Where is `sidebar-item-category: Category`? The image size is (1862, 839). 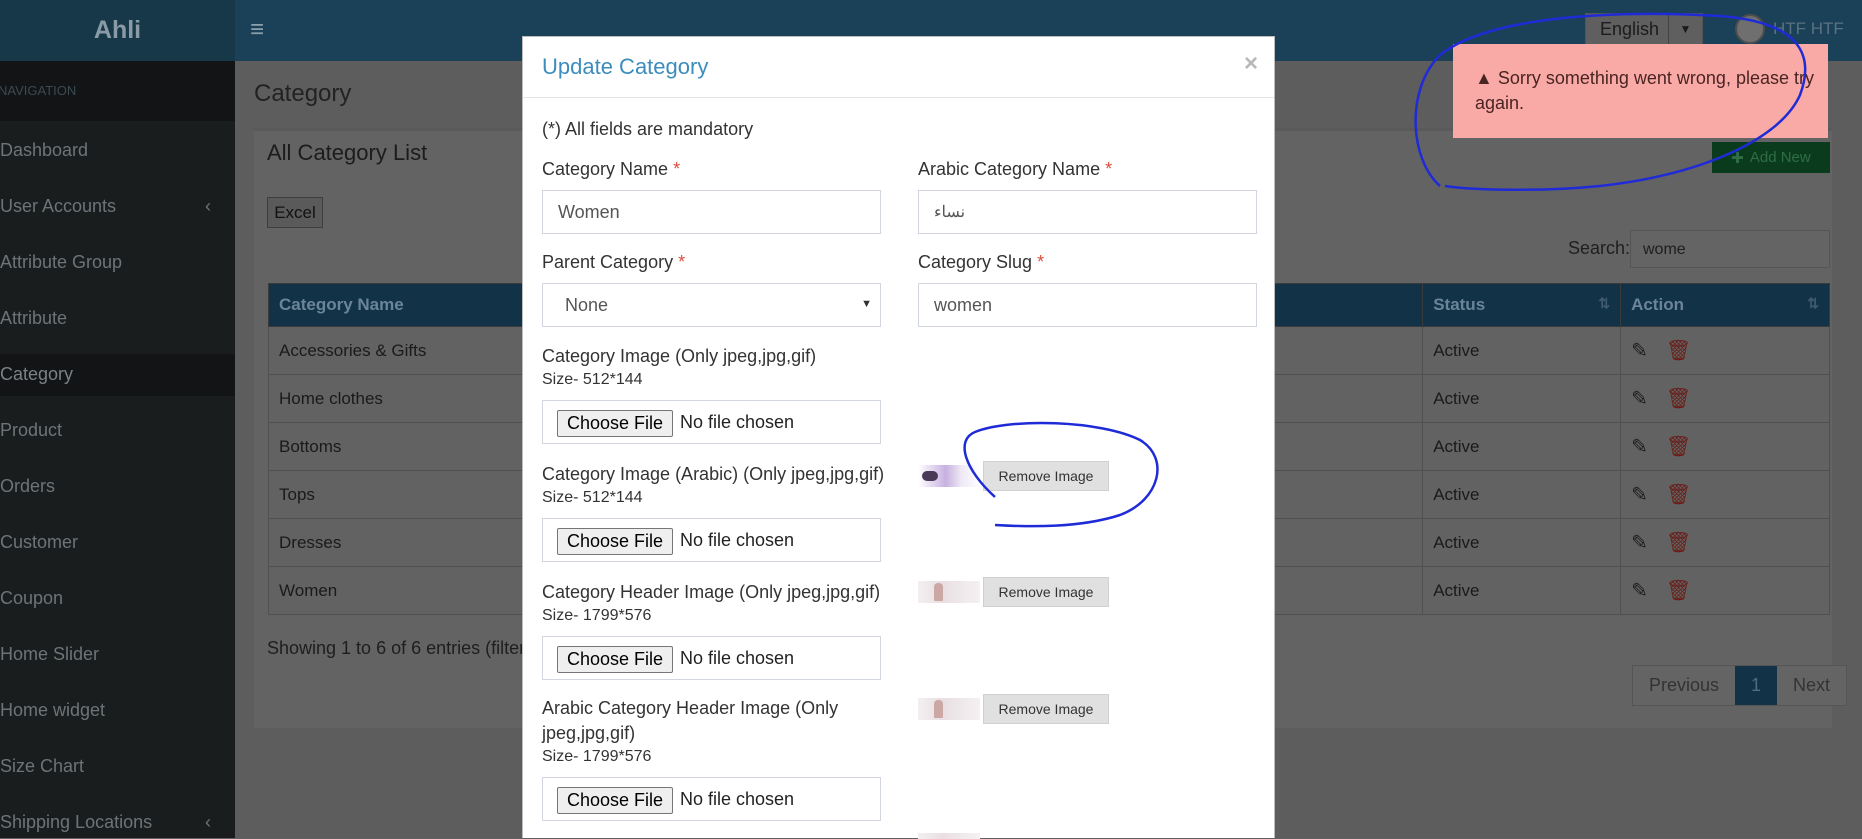
sidebar-item-category: Category is located at coordinates (117, 375).